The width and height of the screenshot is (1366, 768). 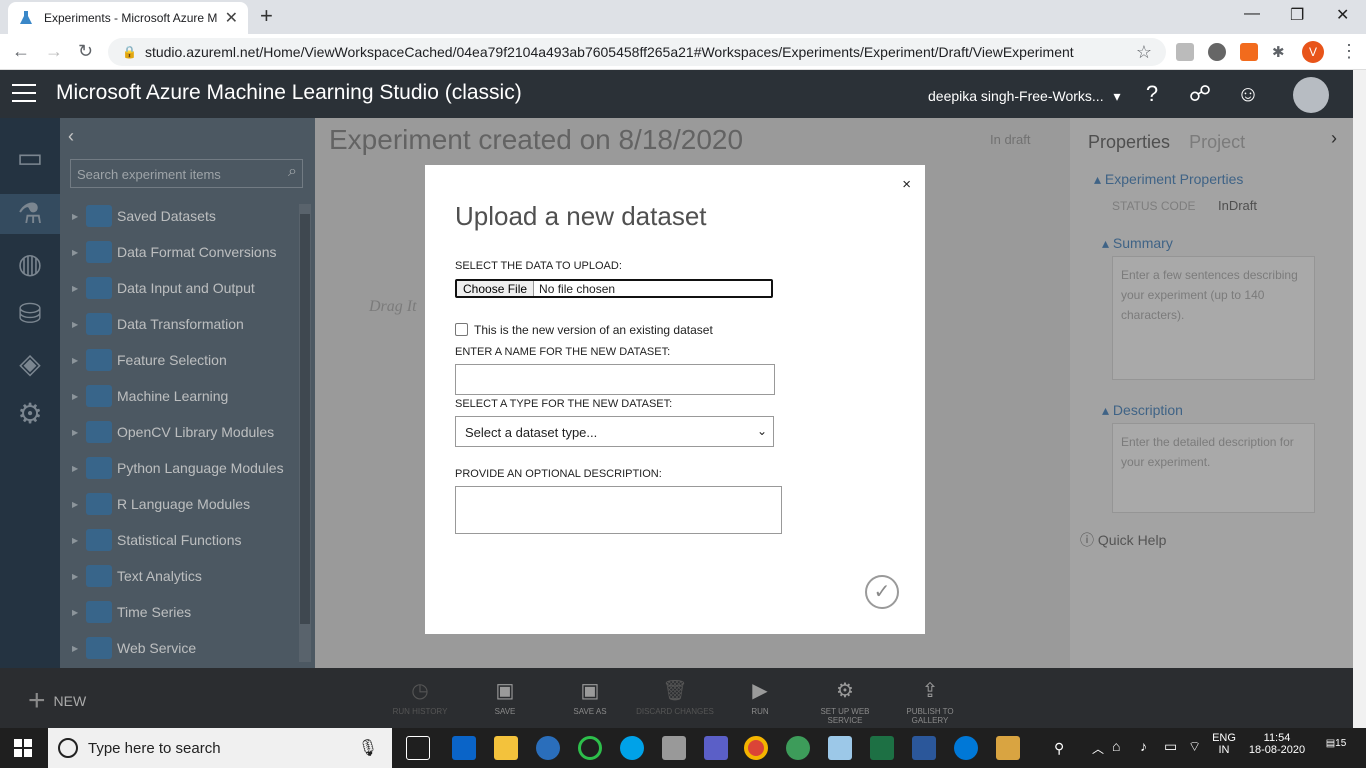 I want to click on skype-icon, so click(x=632, y=748).